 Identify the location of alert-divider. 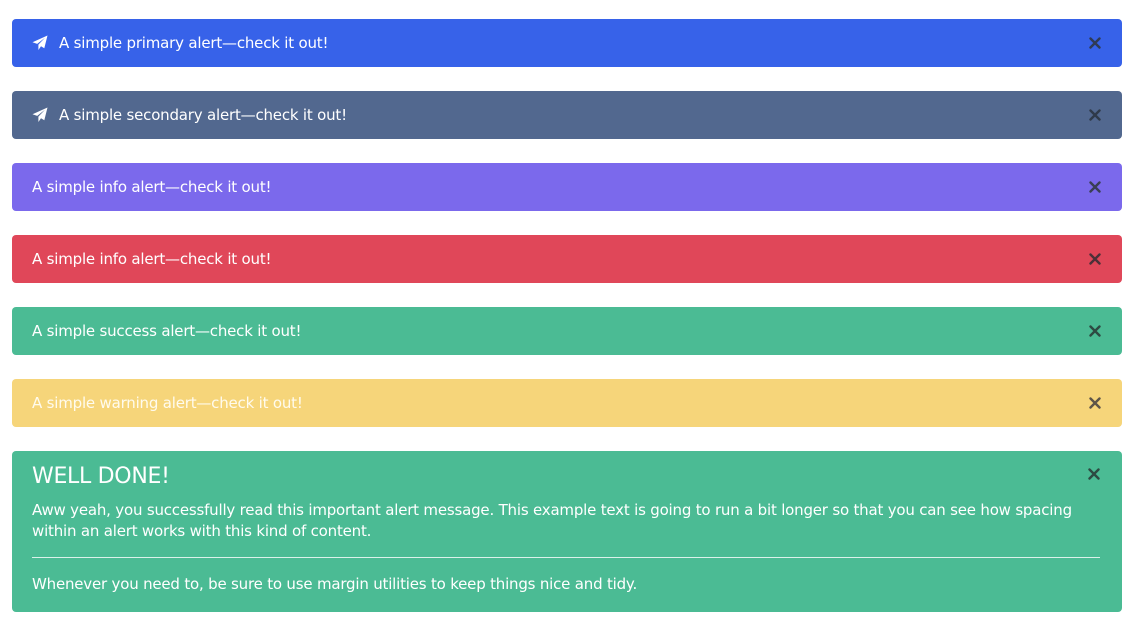
(566, 557).